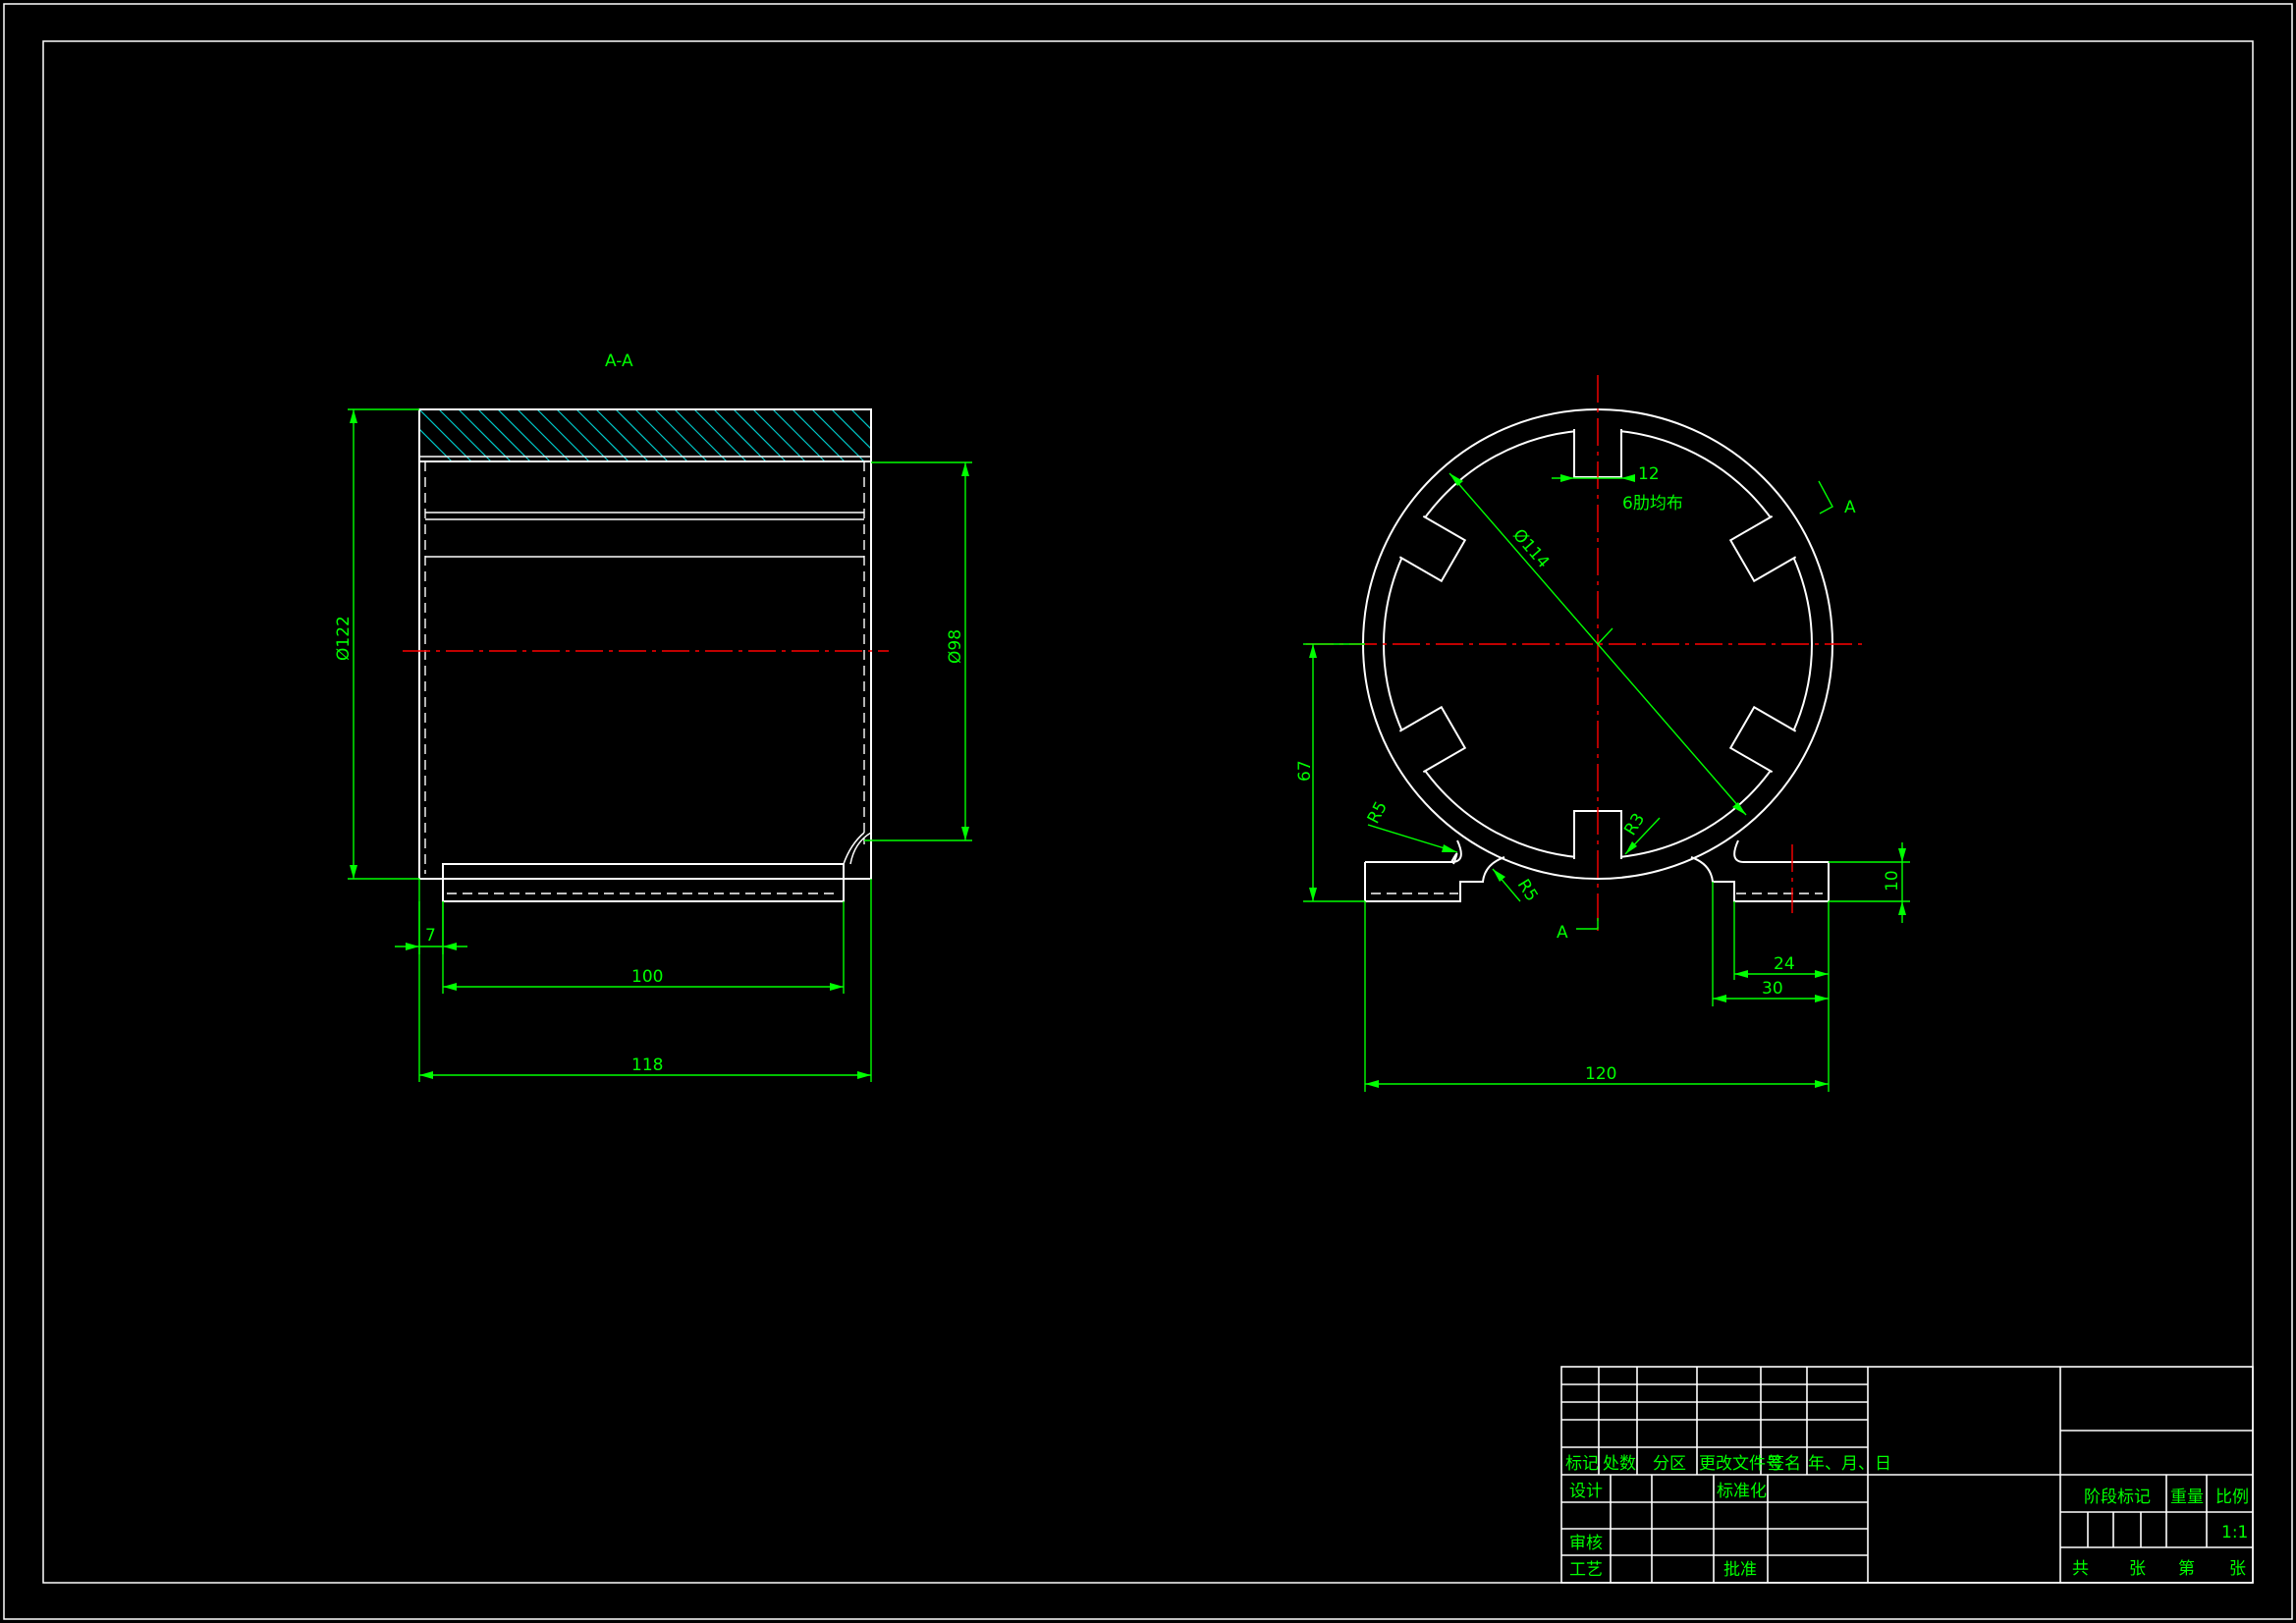 Image resolution: width=2296 pixels, height=1623 pixels. Describe the element at coordinates (2232, 1497) in the screenshot. I see `tb-scale-label: 比例` at that location.